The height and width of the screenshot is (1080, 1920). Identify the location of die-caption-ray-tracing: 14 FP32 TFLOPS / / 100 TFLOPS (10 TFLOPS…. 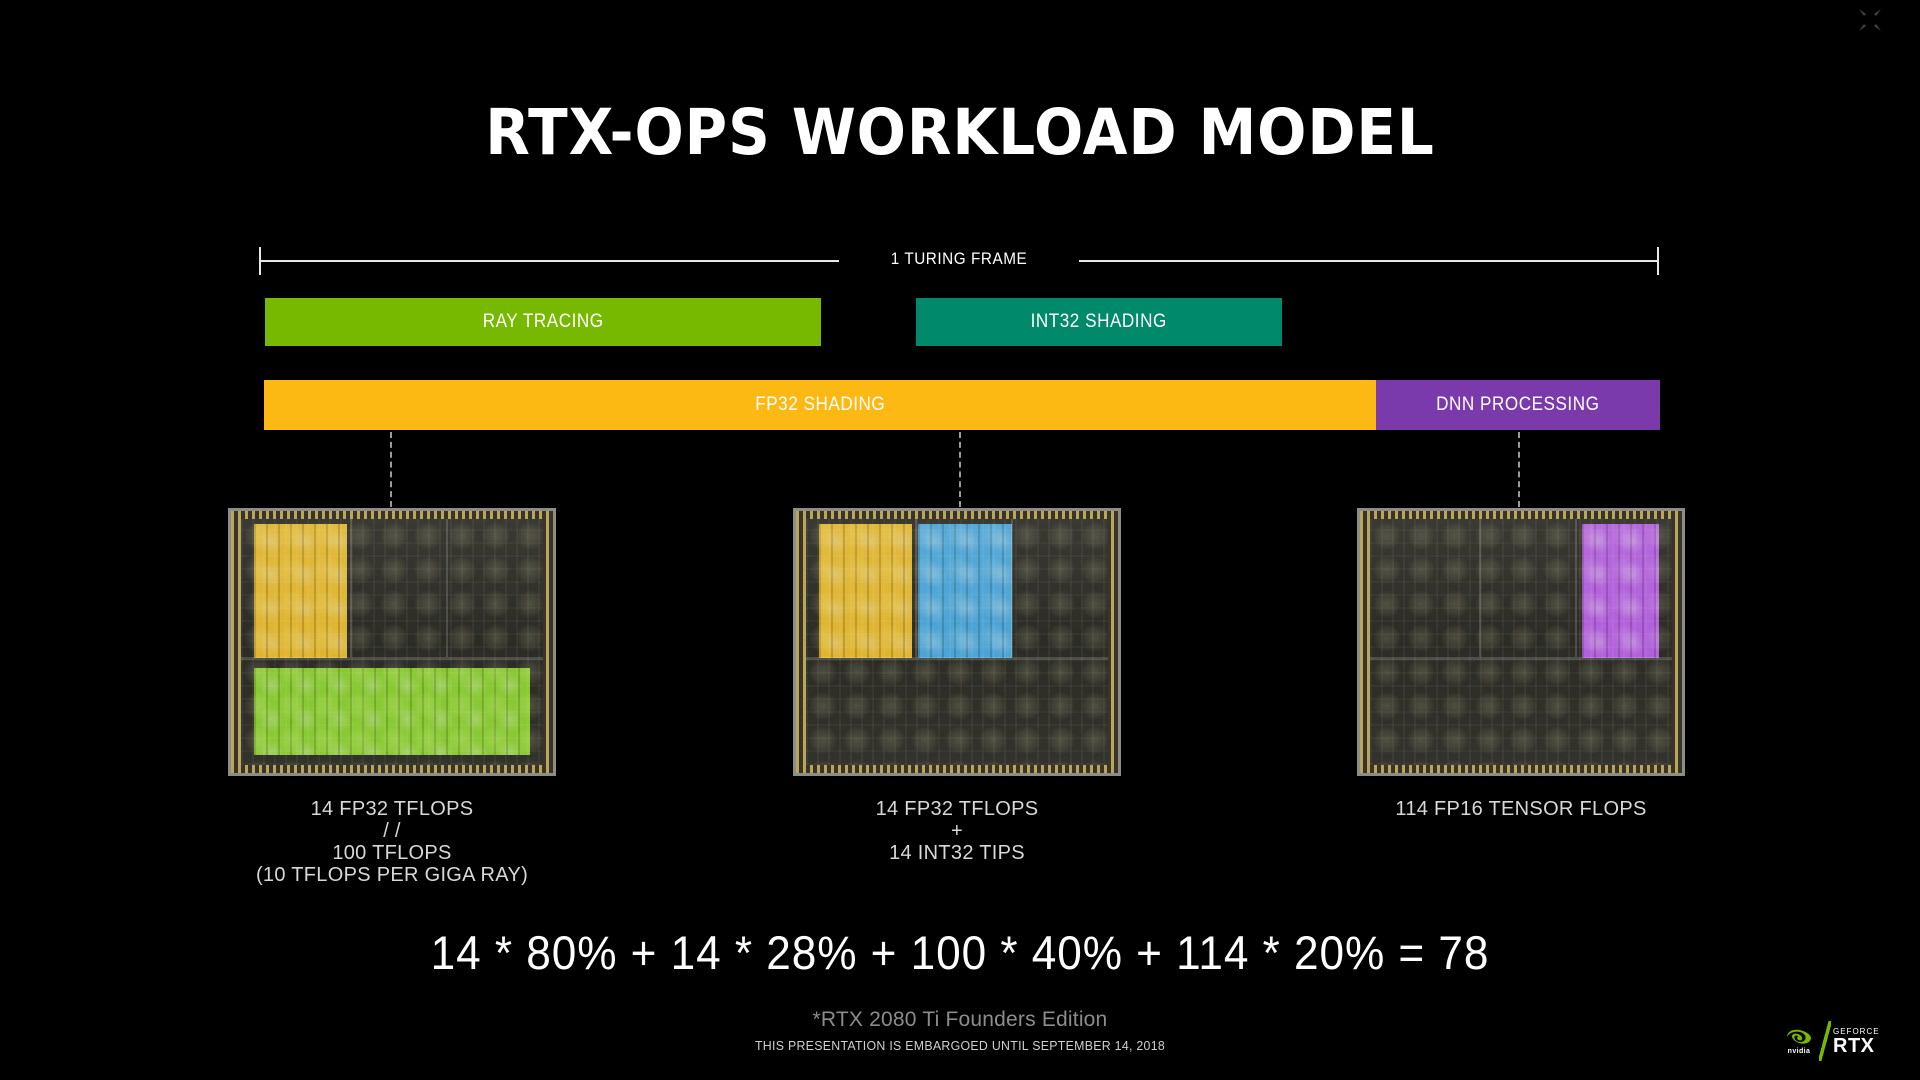
(392, 842).